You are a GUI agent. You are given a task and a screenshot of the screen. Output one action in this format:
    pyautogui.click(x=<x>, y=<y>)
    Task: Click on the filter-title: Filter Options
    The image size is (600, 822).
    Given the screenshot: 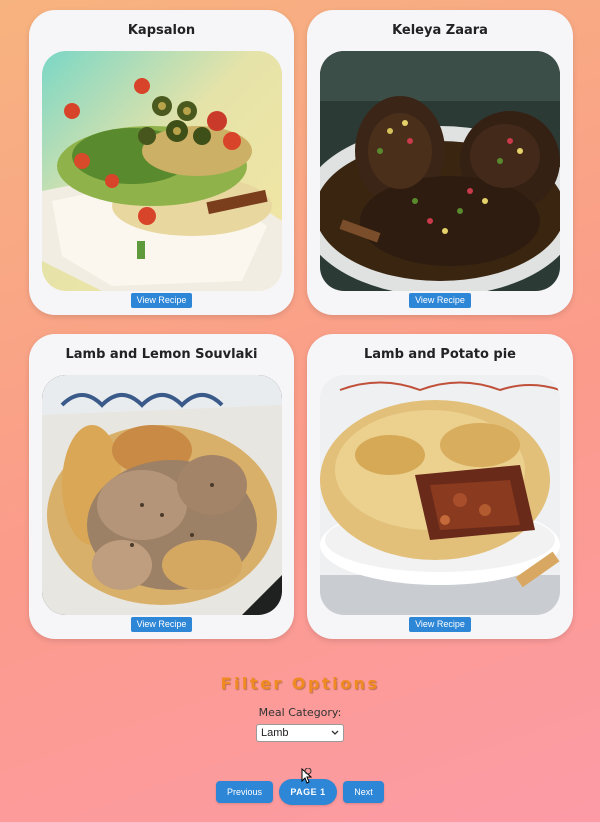 What is the action you would take?
    pyautogui.click(x=300, y=683)
    